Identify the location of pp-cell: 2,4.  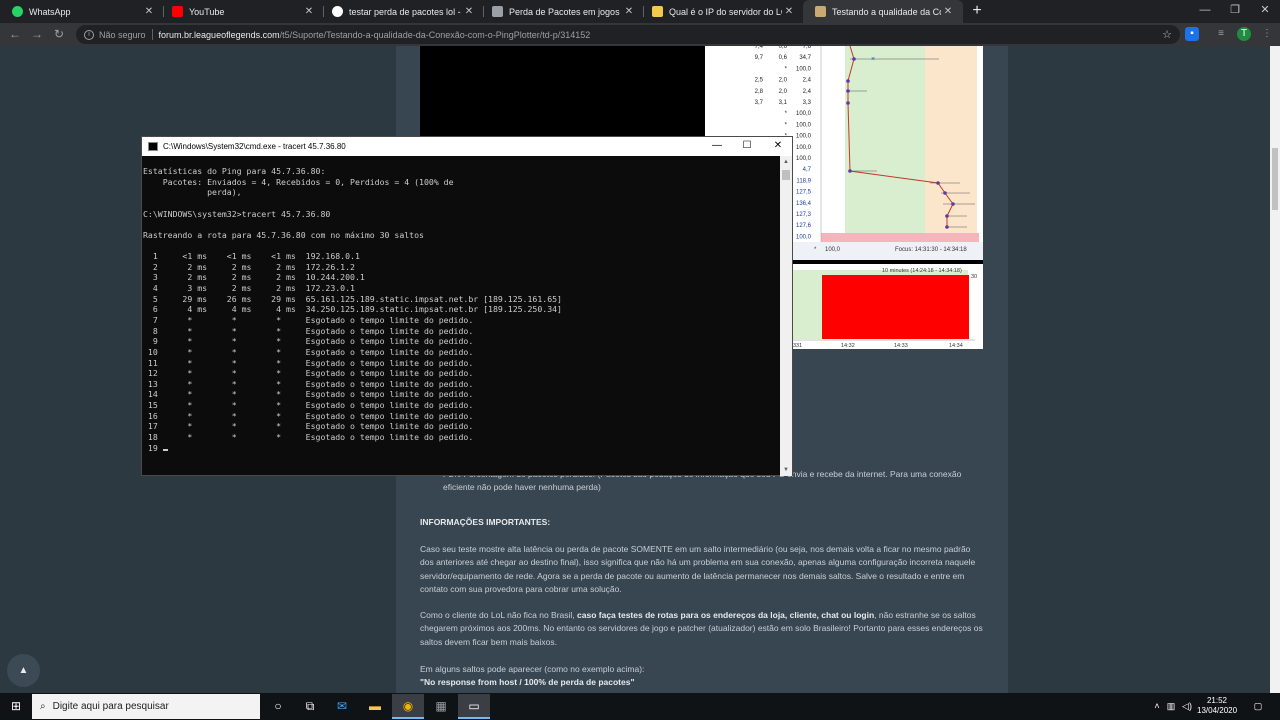
(807, 81).